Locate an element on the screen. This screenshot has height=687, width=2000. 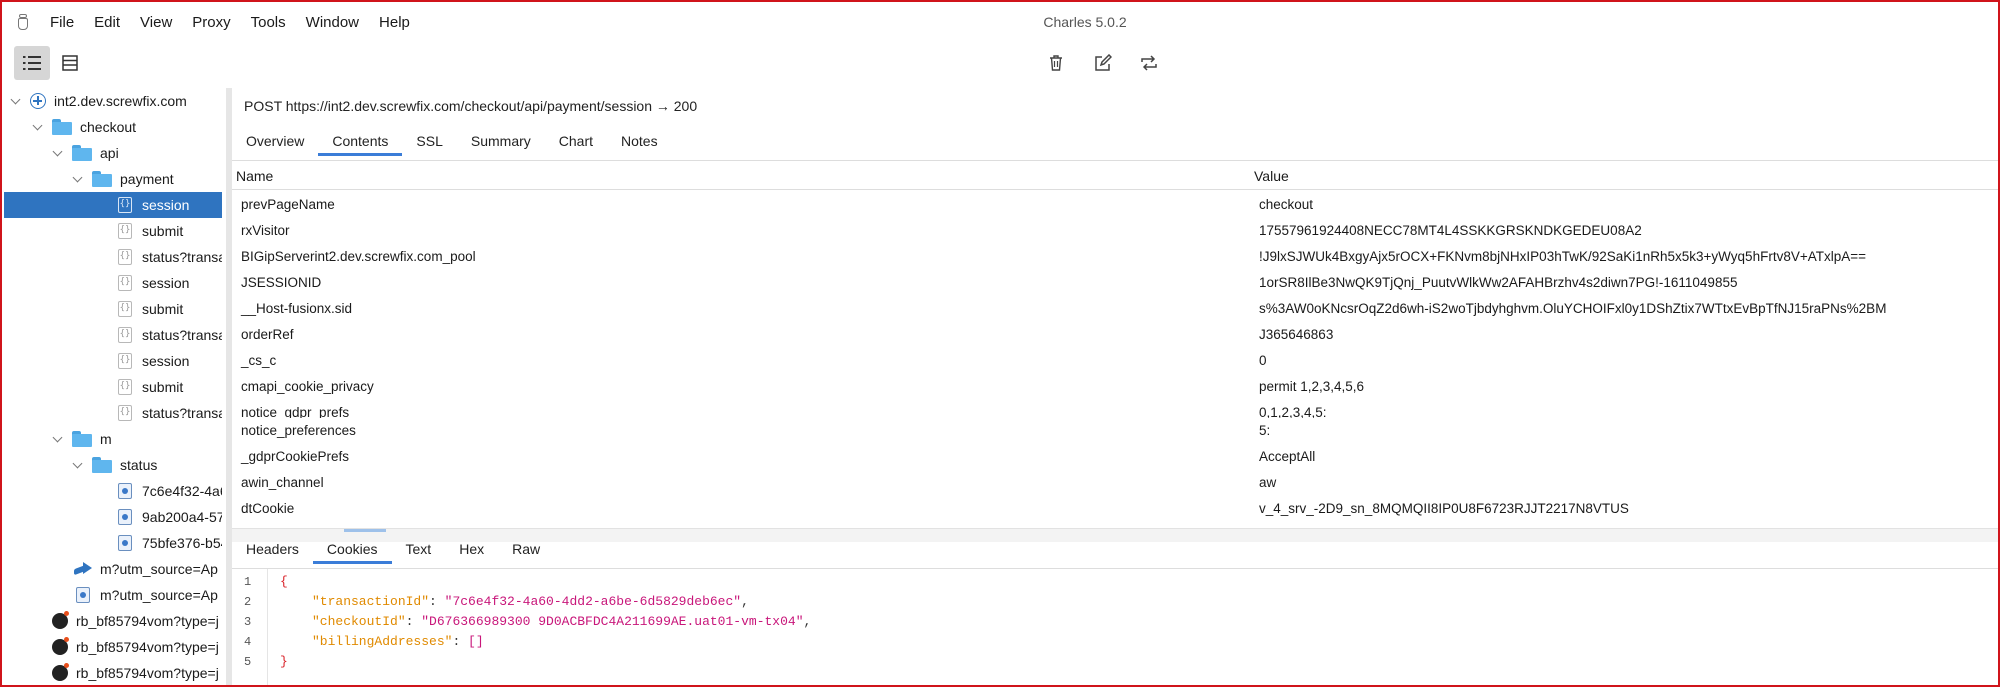
tab-hex: Hex is located at coordinates (471, 549).